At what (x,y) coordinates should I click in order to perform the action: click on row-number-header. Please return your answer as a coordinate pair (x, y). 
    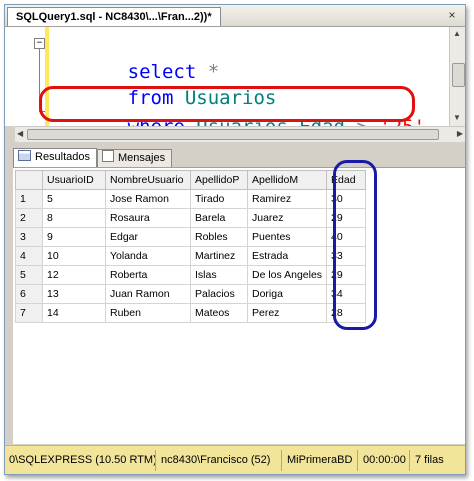
    Looking at the image, I should click on (29, 180).